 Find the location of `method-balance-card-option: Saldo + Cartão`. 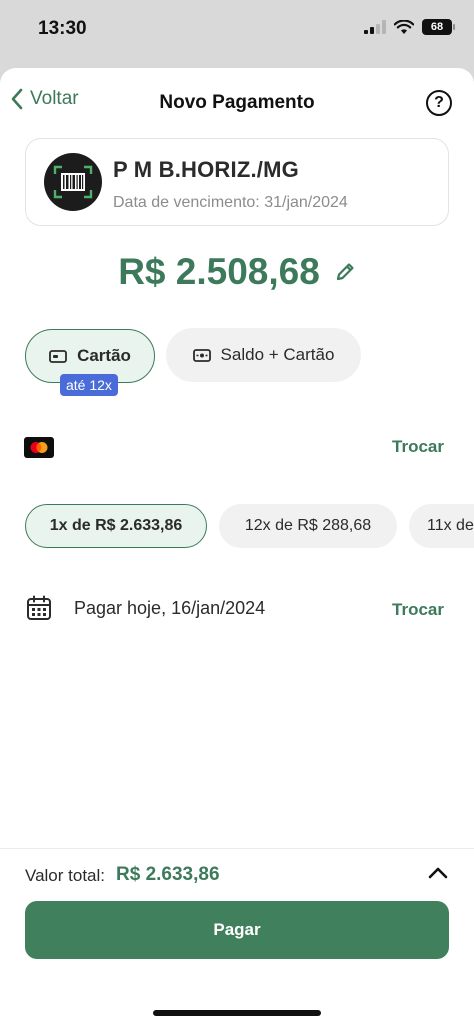

method-balance-card-option: Saldo + Cartão is located at coordinates (263, 355).